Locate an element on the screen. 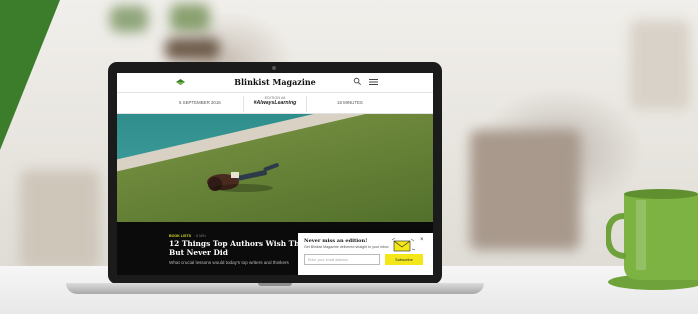 The height and width of the screenshot is (314, 698). edition-tag: #AlwaysLearning is located at coordinates (275, 103).